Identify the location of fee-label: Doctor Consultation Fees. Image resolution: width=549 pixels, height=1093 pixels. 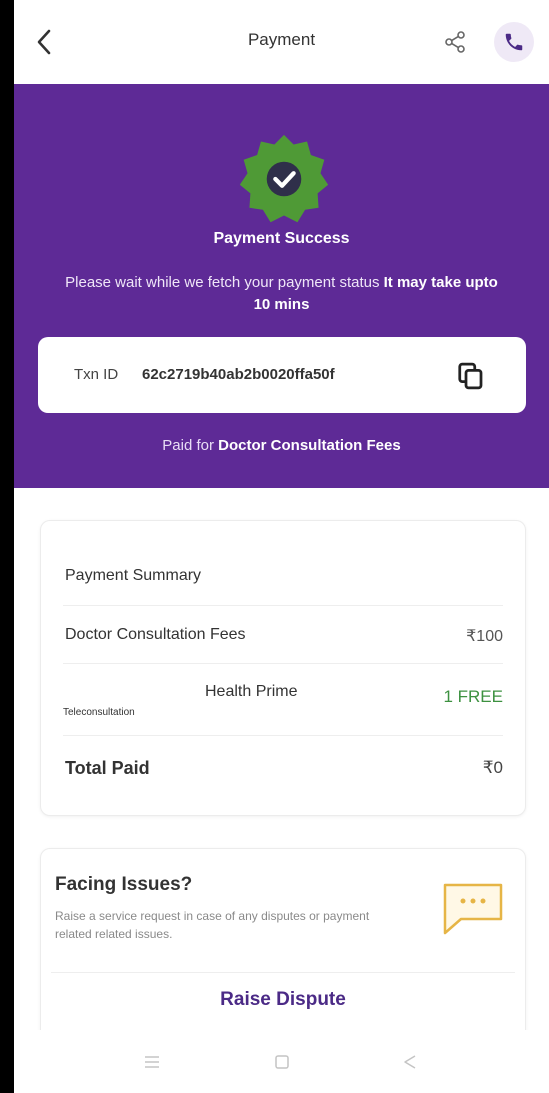
(155, 634).